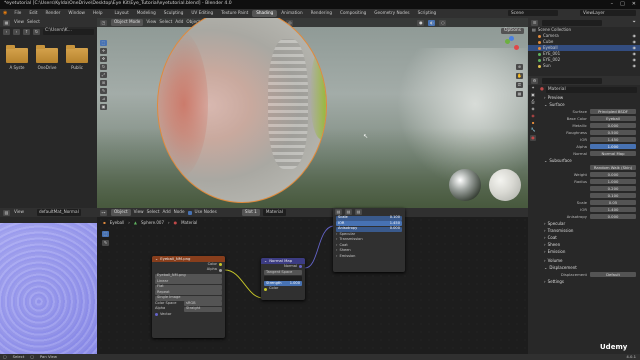 This screenshot has width=640, height=360. Describe the element at coordinates (103, 91) in the screenshot. I see `annotate-tool-icon: ✎` at that location.